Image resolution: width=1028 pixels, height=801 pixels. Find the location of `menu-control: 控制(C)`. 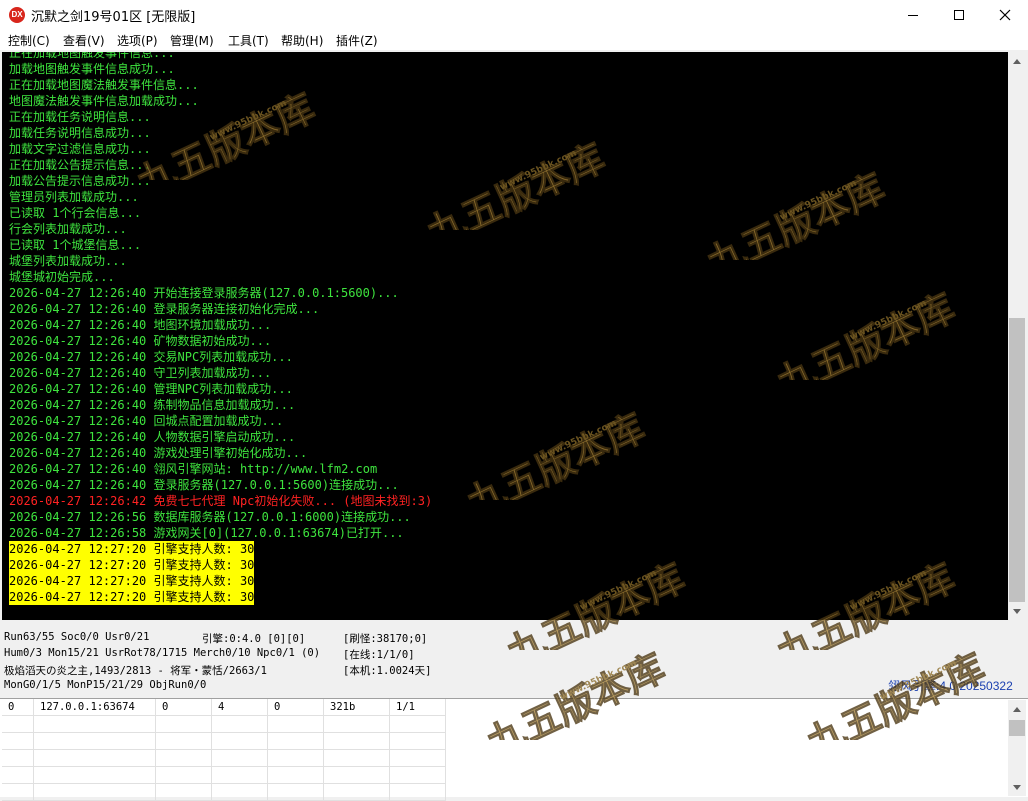

menu-control: 控制(C) is located at coordinates (29, 40).